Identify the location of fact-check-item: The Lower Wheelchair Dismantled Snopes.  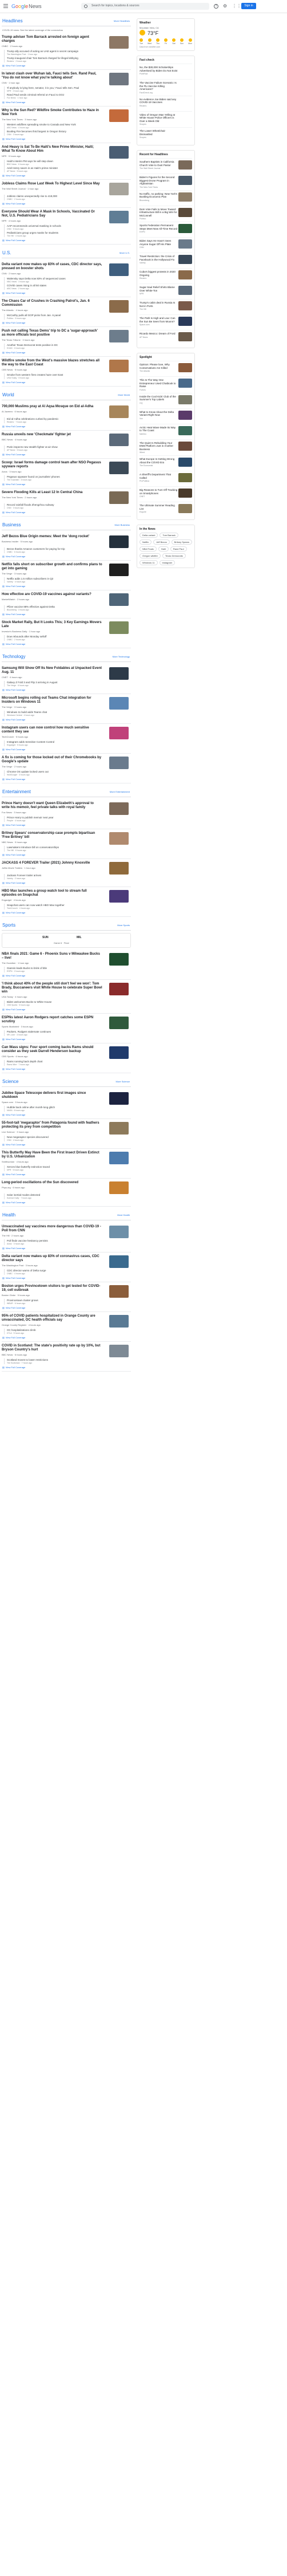
(165, 135).